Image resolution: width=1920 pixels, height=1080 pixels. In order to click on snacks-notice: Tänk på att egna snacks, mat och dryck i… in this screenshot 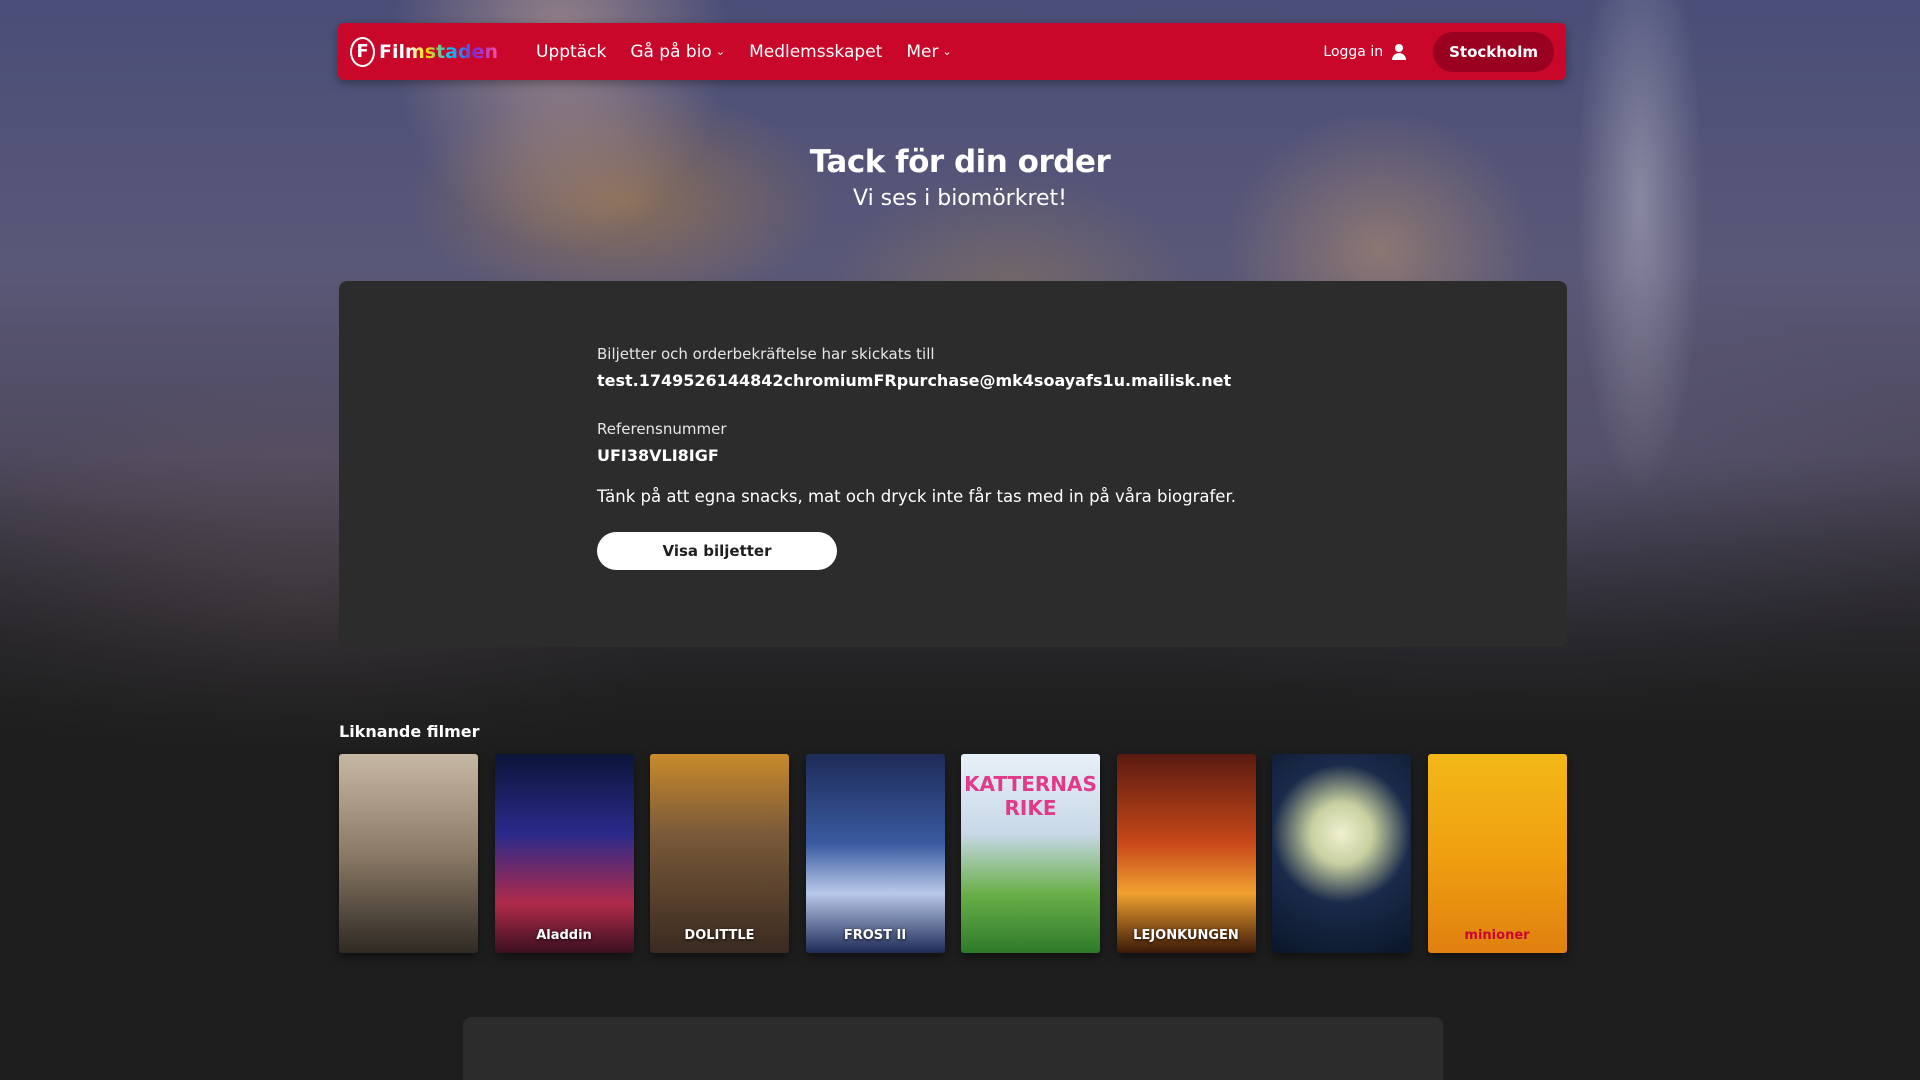, I will do `click(916, 496)`.